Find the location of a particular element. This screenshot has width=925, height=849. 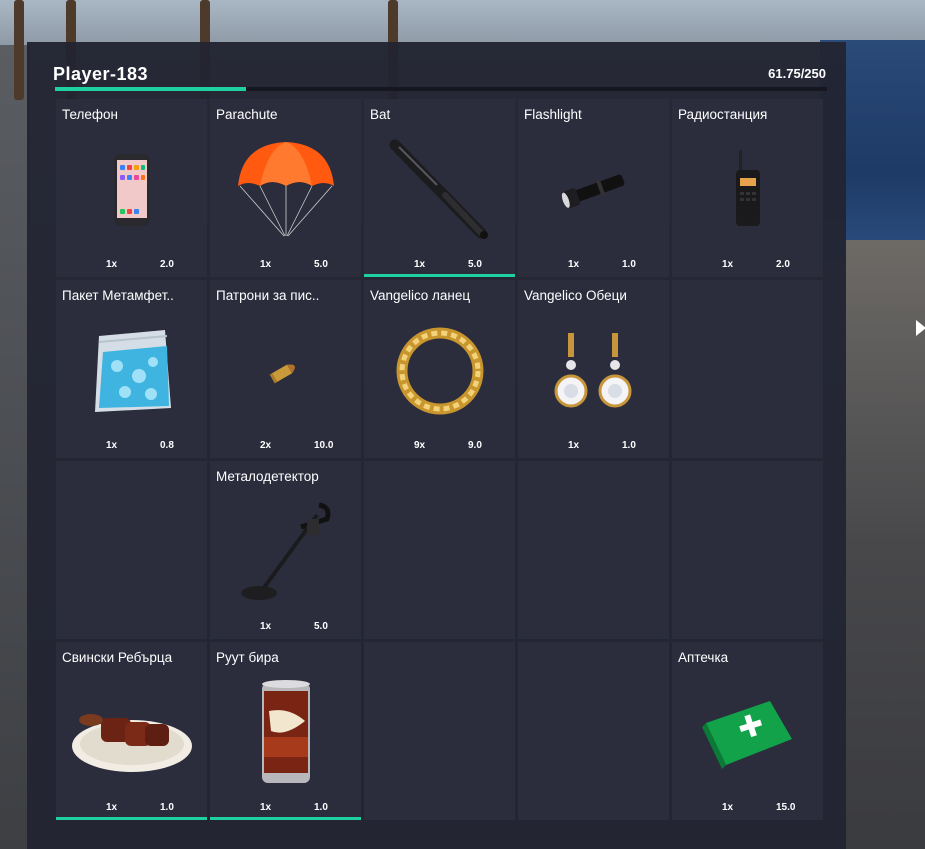

first-aid-kit-icon is located at coordinates (747, 733).